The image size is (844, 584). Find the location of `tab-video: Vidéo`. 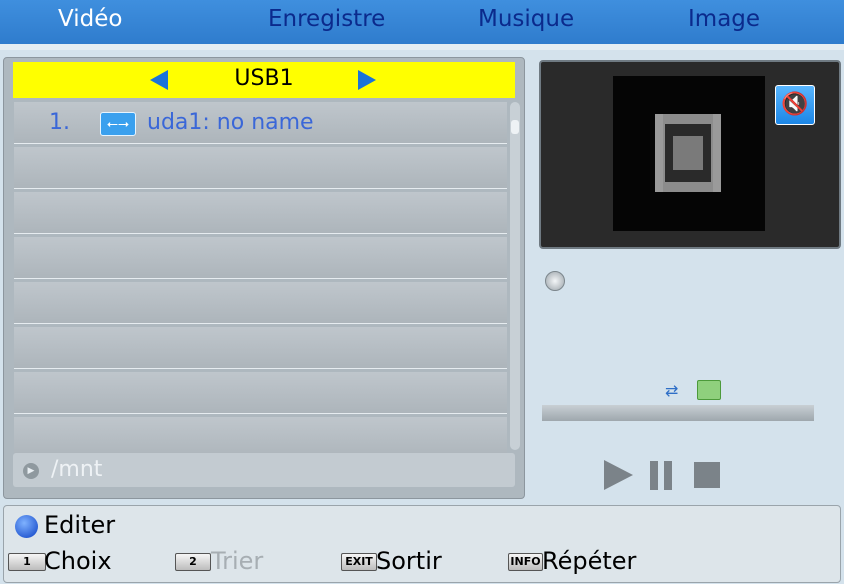

tab-video: Vidéo is located at coordinates (90, 19).